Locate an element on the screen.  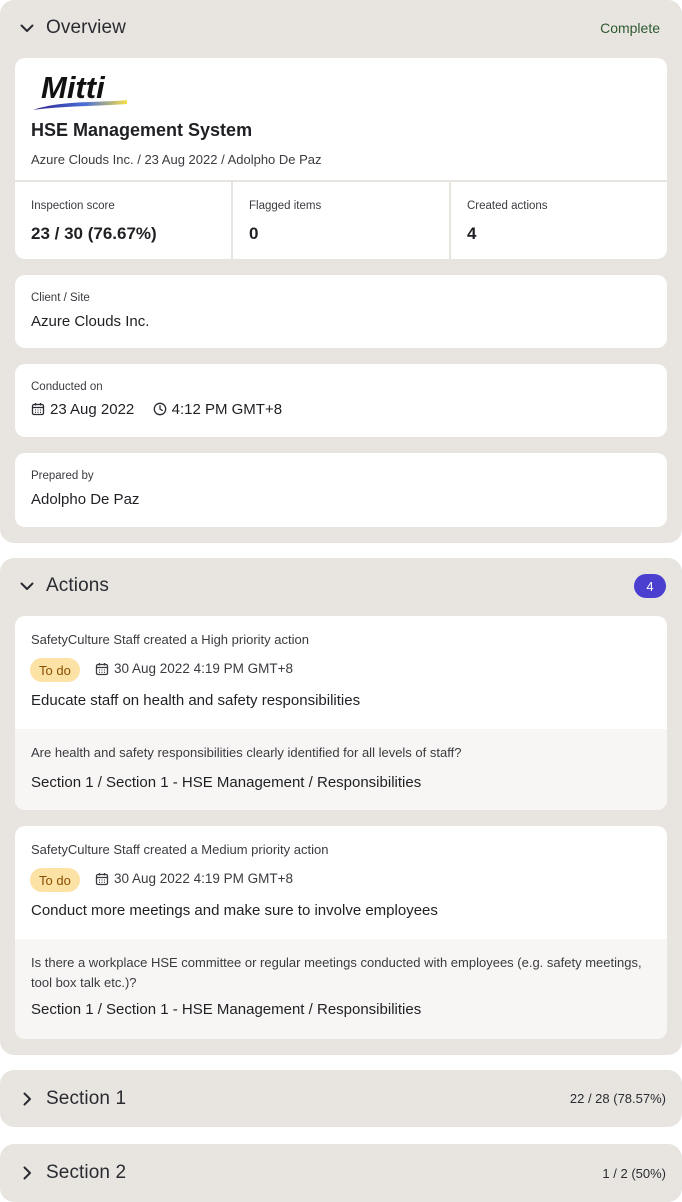
overview-title: Overview is located at coordinates (86, 27).